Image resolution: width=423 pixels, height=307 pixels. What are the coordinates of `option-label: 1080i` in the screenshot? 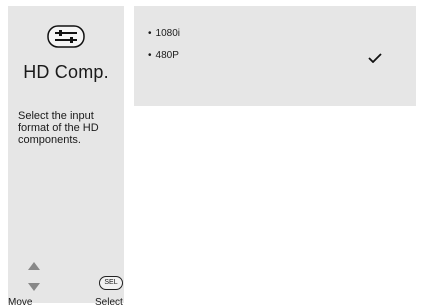 It's located at (167, 33).